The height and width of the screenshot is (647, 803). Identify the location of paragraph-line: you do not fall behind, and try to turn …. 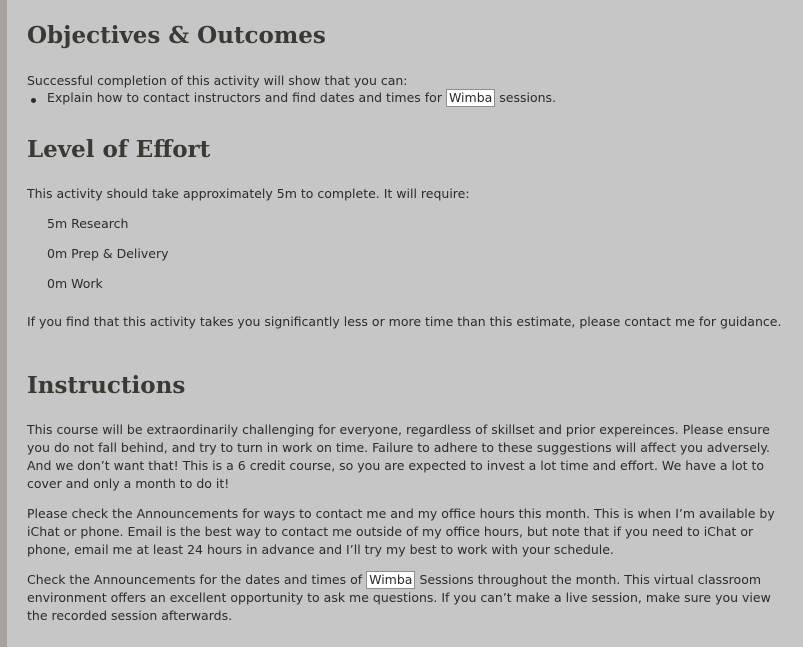
(398, 447).